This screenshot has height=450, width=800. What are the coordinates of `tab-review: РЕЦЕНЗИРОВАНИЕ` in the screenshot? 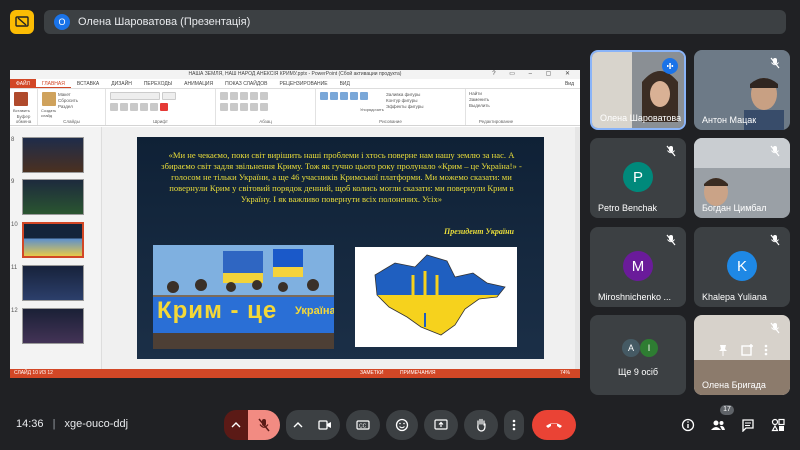 It's located at (303, 84).